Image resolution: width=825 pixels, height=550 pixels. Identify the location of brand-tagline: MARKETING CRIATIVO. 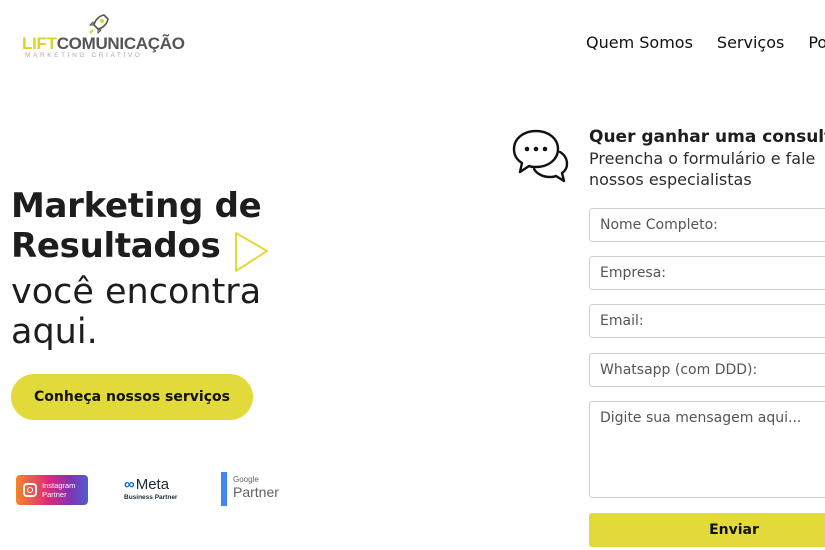
(84, 55).